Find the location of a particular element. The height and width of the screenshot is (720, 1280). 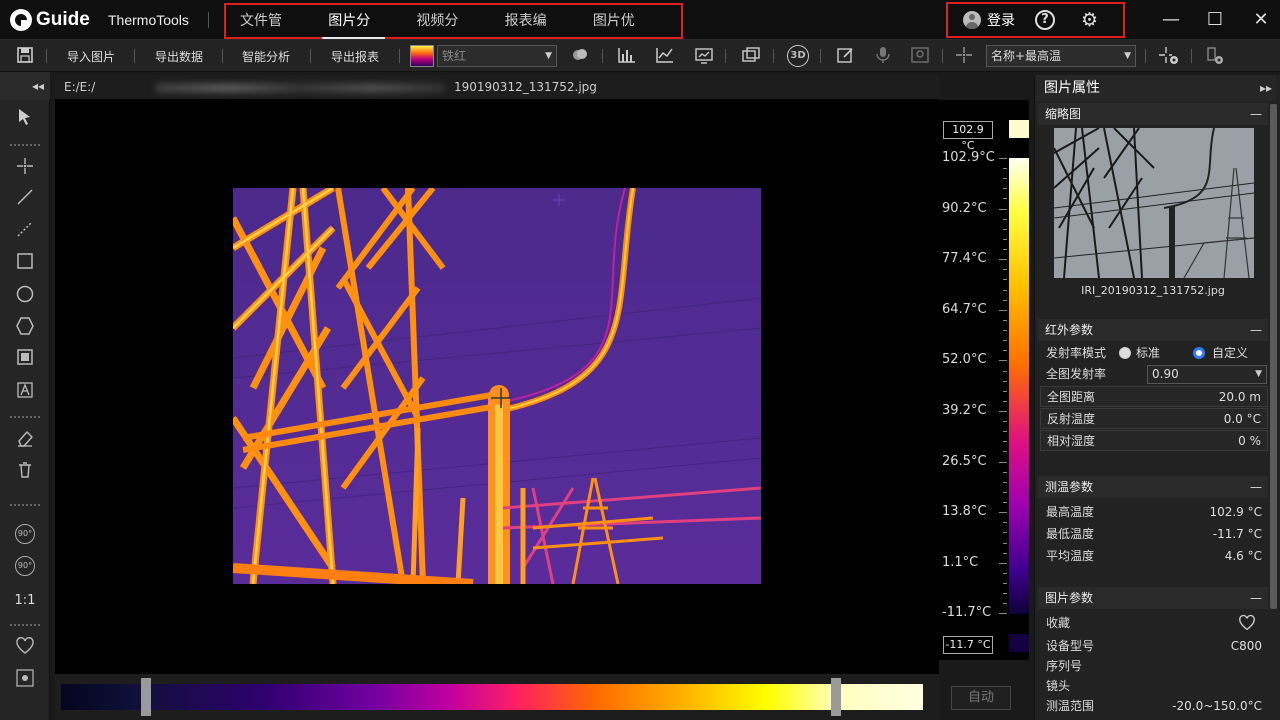

login-button: 登录 is located at coordinates (1001, 20).